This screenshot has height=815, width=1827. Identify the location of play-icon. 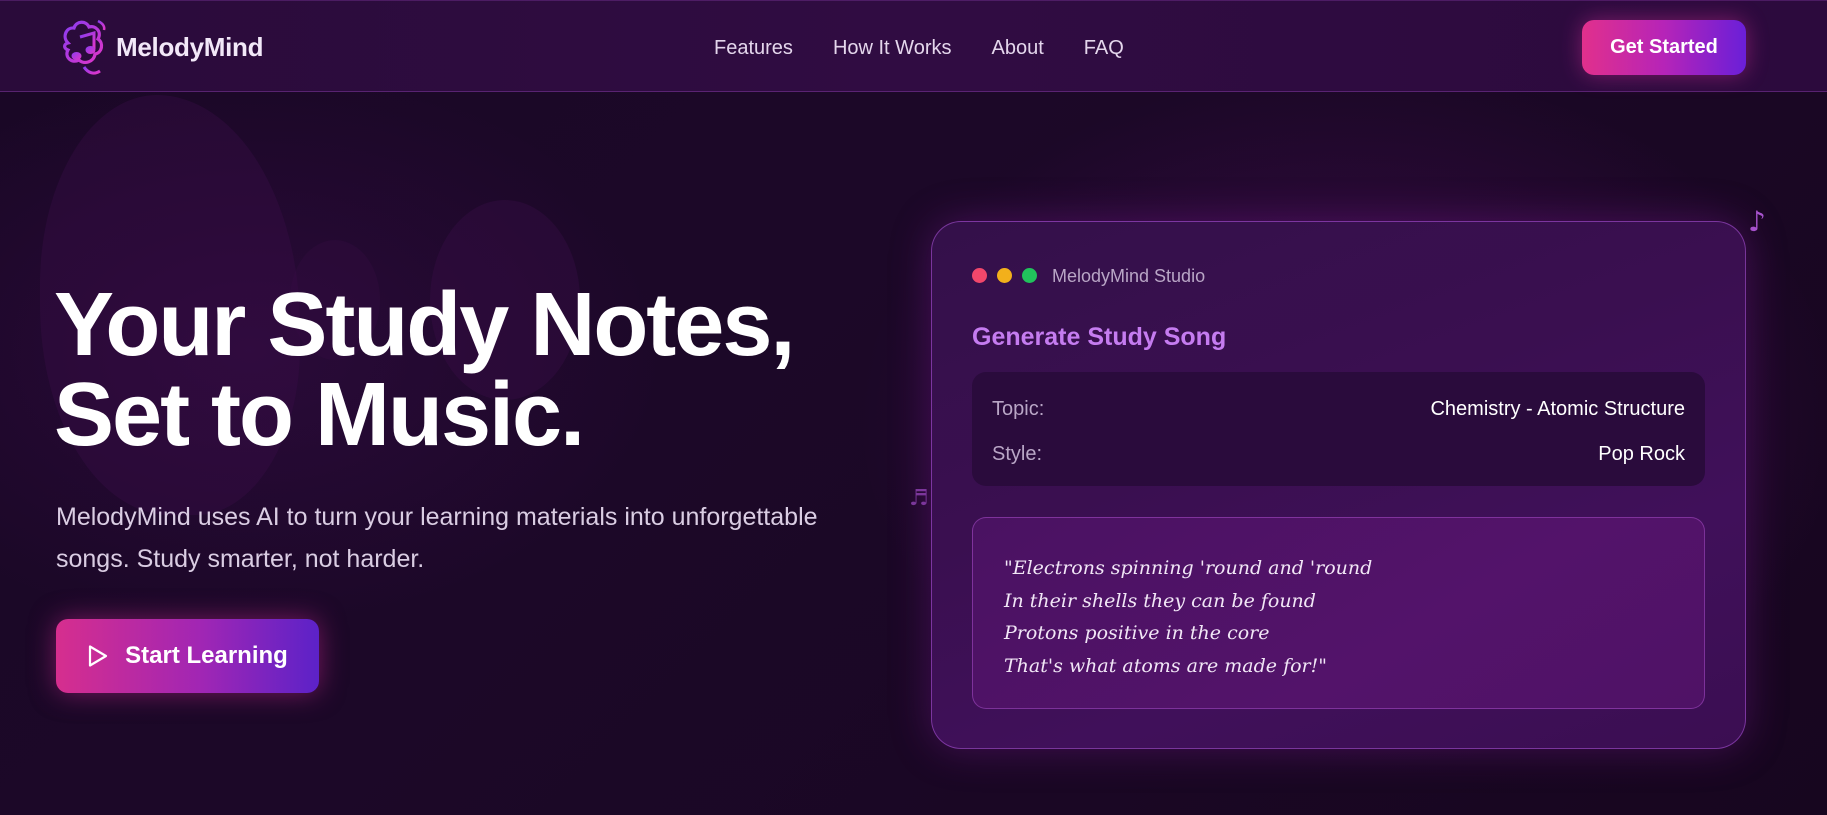
(98, 656).